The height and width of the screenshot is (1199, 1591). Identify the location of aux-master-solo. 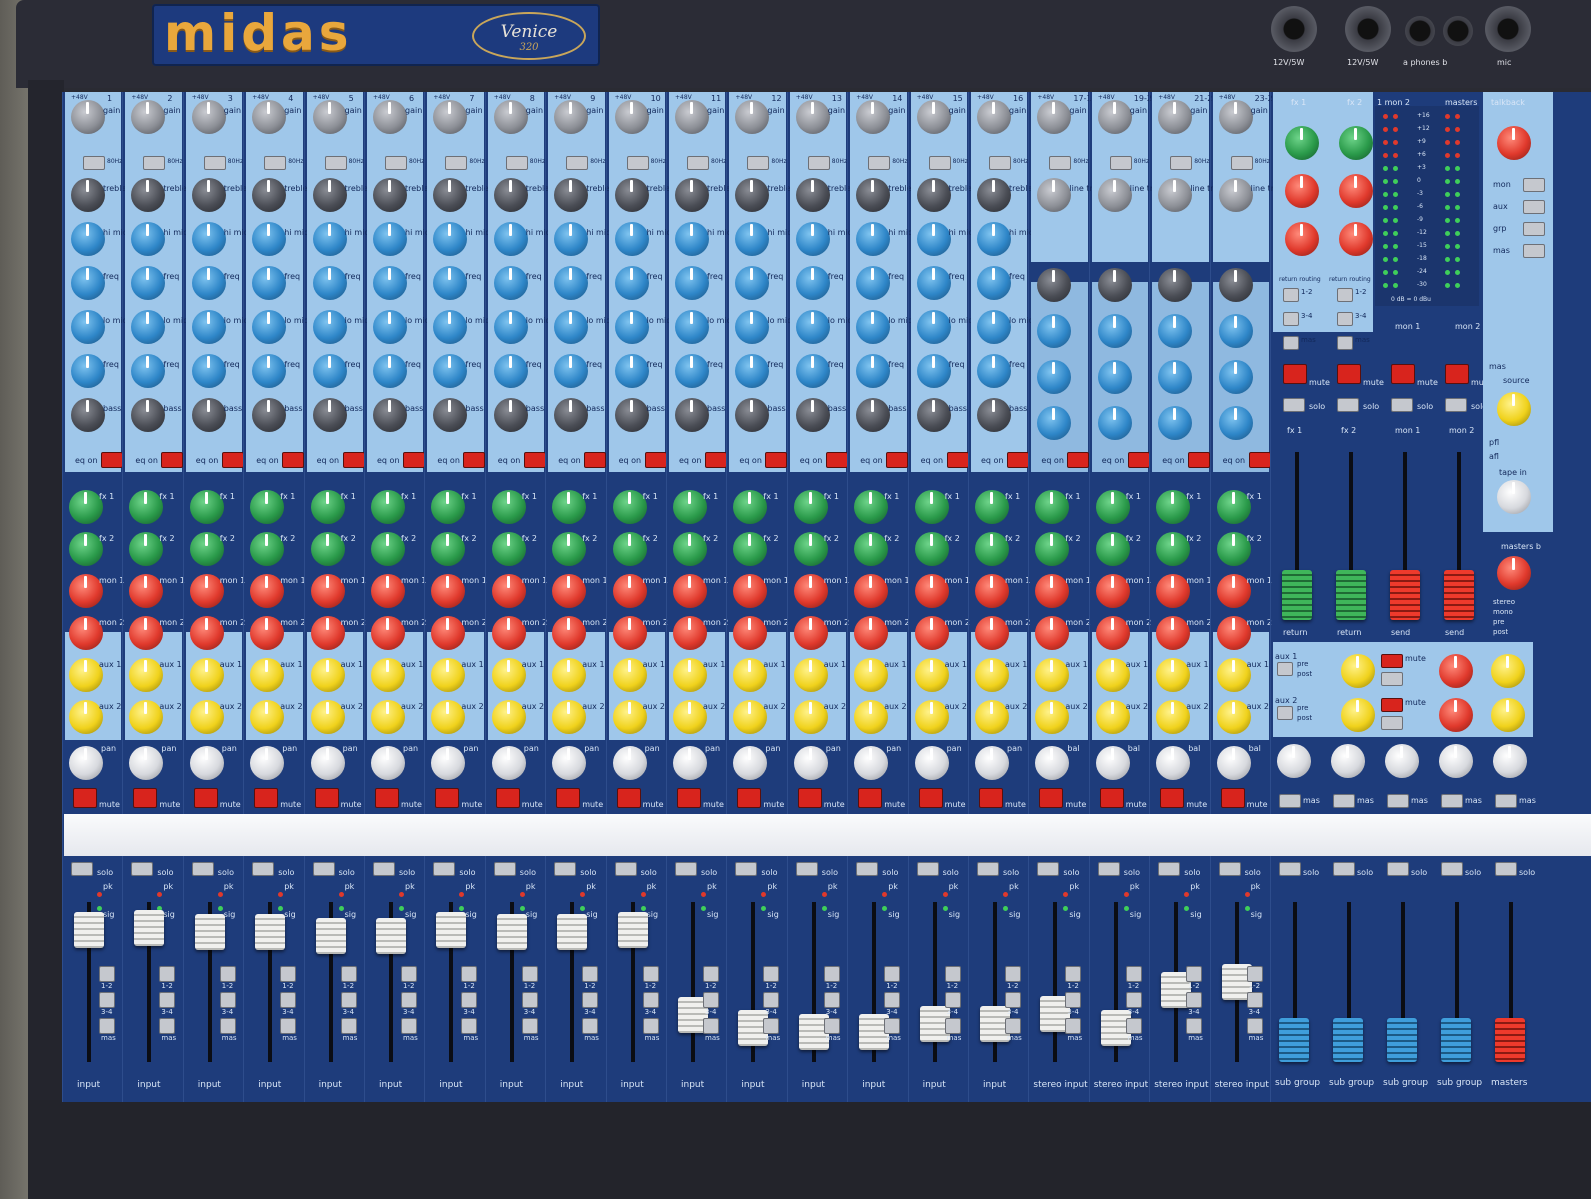
(1392, 679).